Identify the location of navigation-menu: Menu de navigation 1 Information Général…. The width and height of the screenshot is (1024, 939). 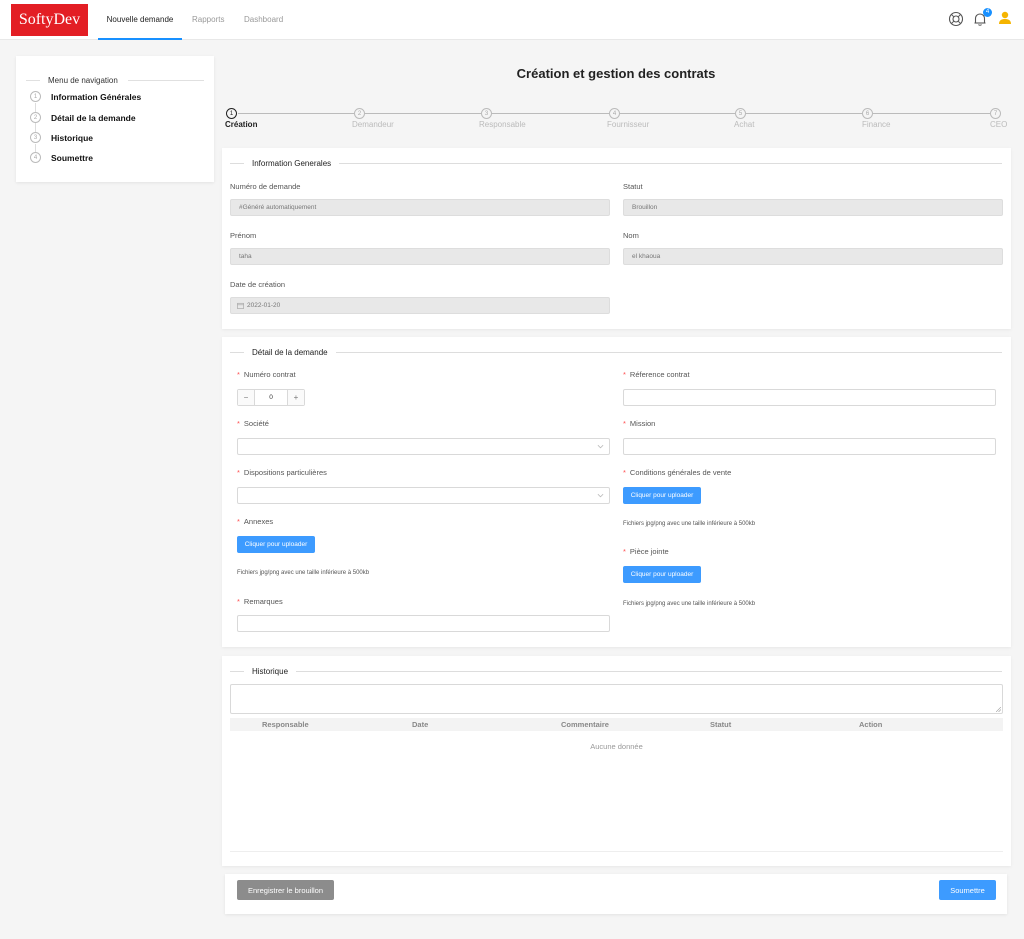
(115, 119).